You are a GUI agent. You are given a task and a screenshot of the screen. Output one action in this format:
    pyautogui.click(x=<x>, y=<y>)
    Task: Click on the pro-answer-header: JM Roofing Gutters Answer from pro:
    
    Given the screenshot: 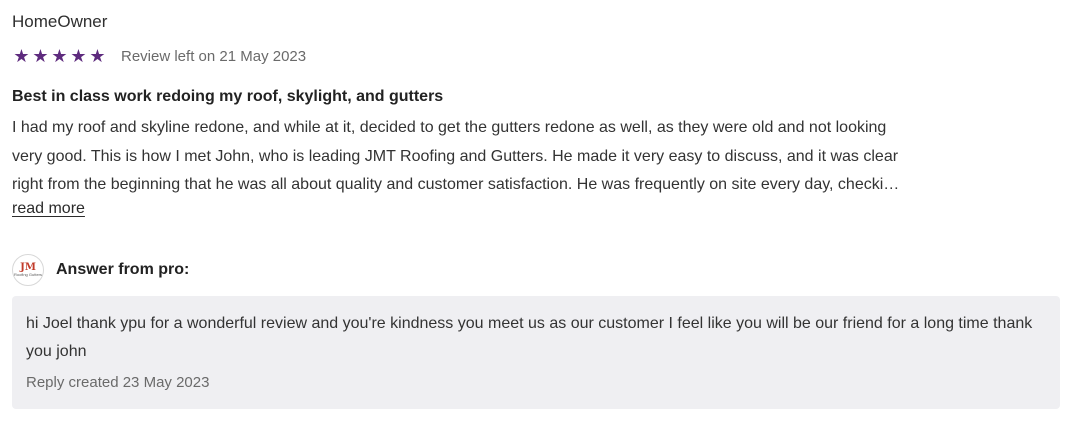 What is the action you would take?
    pyautogui.click(x=100, y=270)
    